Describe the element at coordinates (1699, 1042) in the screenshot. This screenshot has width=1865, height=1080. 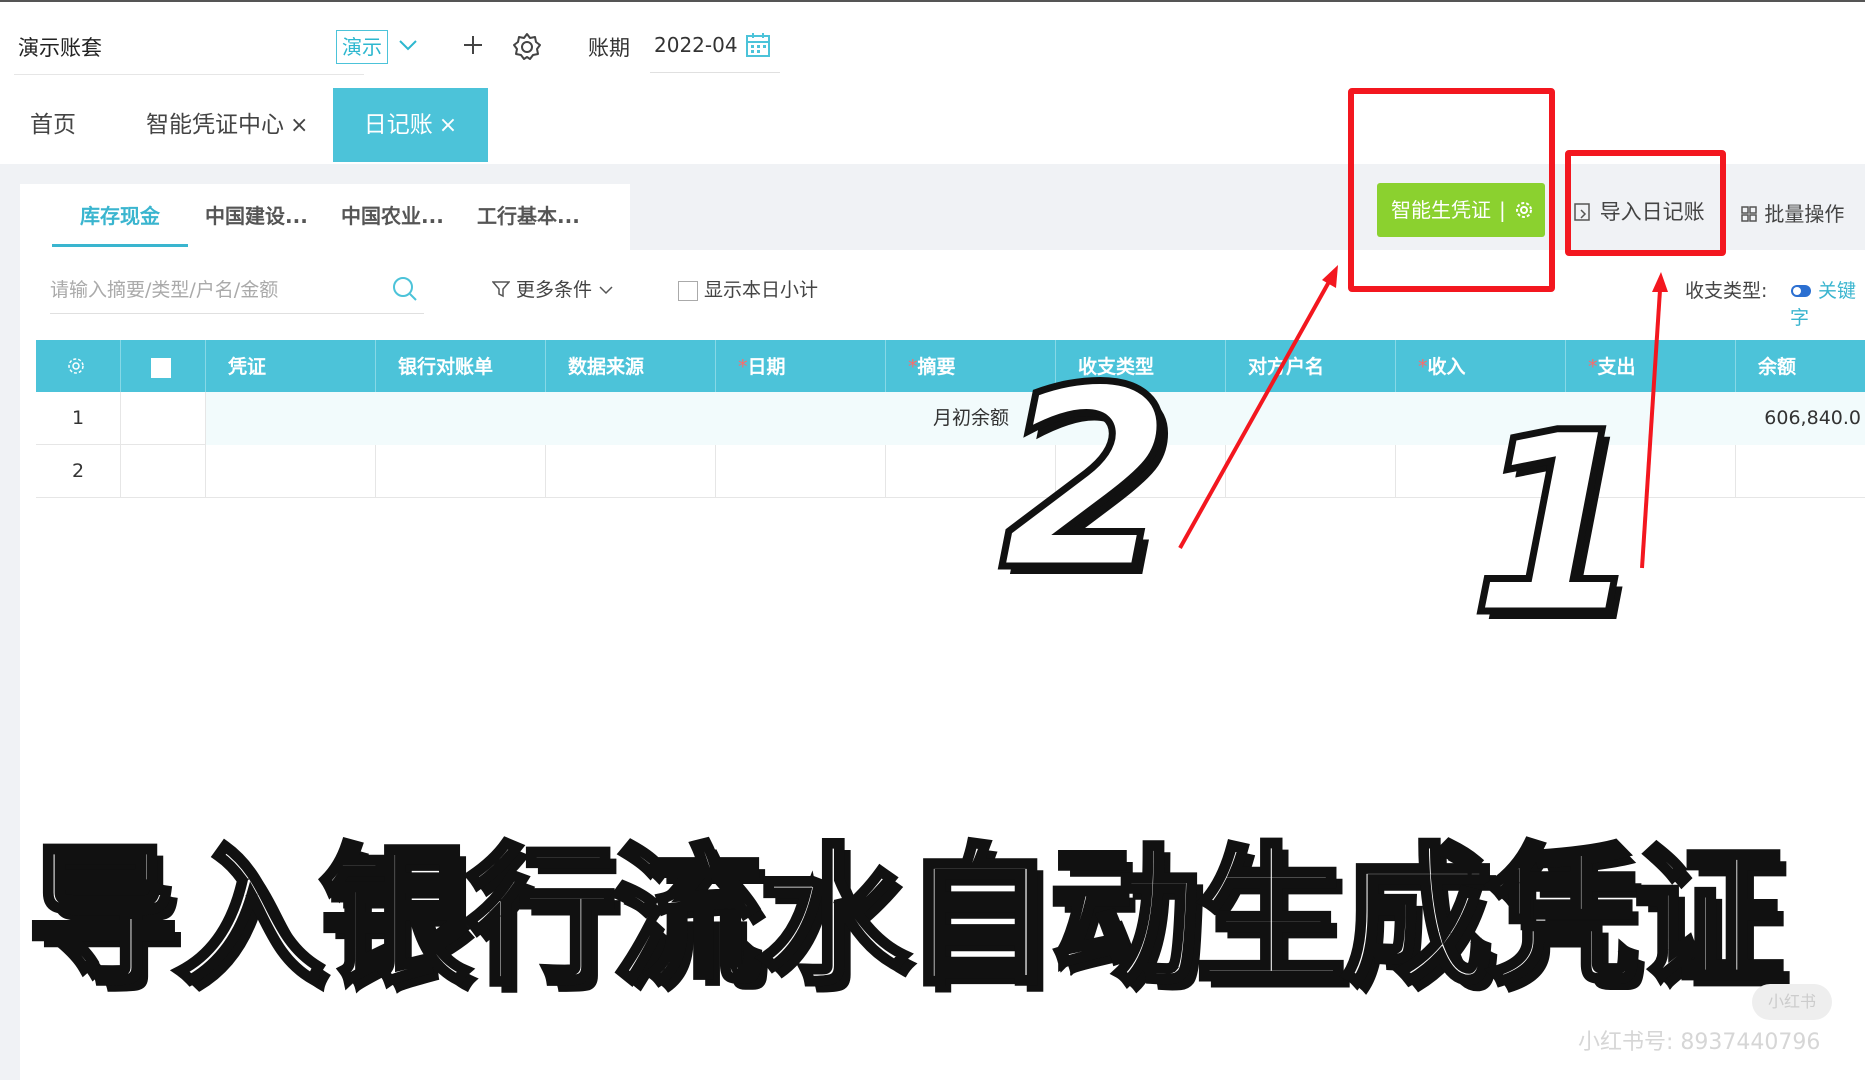
I see `watermark: 小红书号: 8937440796` at that location.